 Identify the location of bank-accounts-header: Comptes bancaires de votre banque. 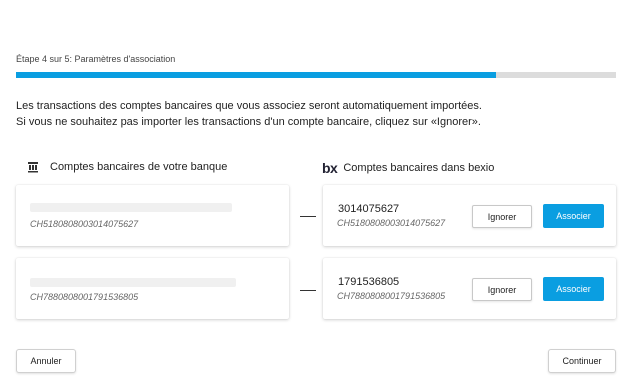
(125, 167).